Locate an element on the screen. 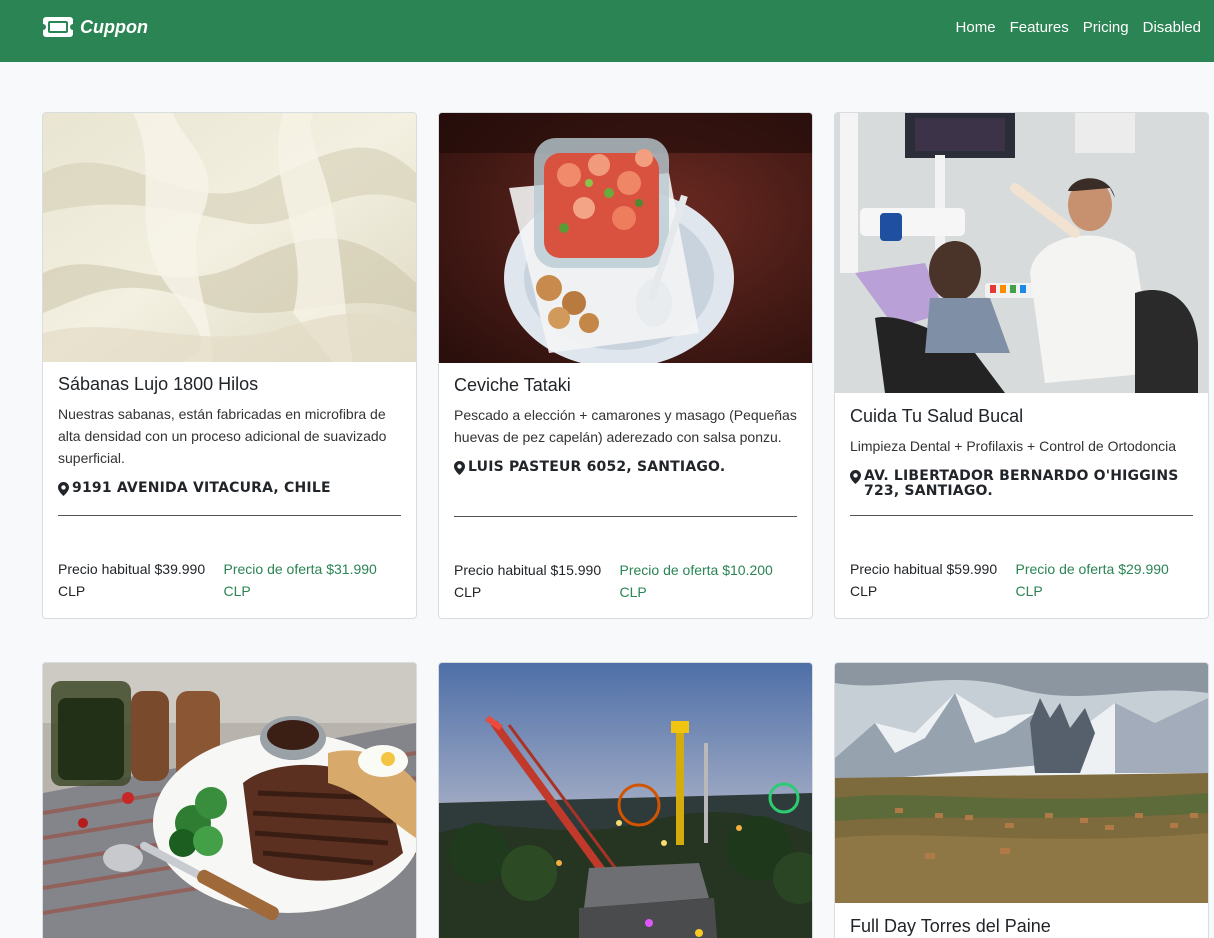  price-offer: Precio de oferta $29.990 CLP is located at coordinates (1105, 580).